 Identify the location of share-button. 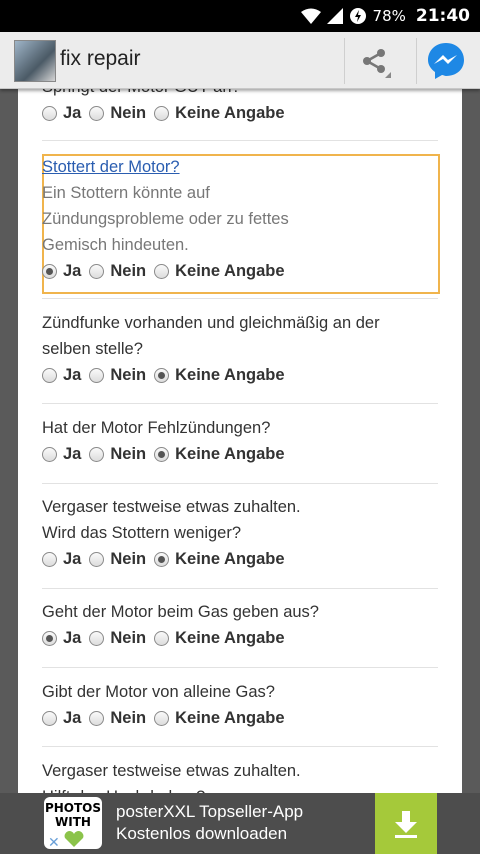
(374, 61).